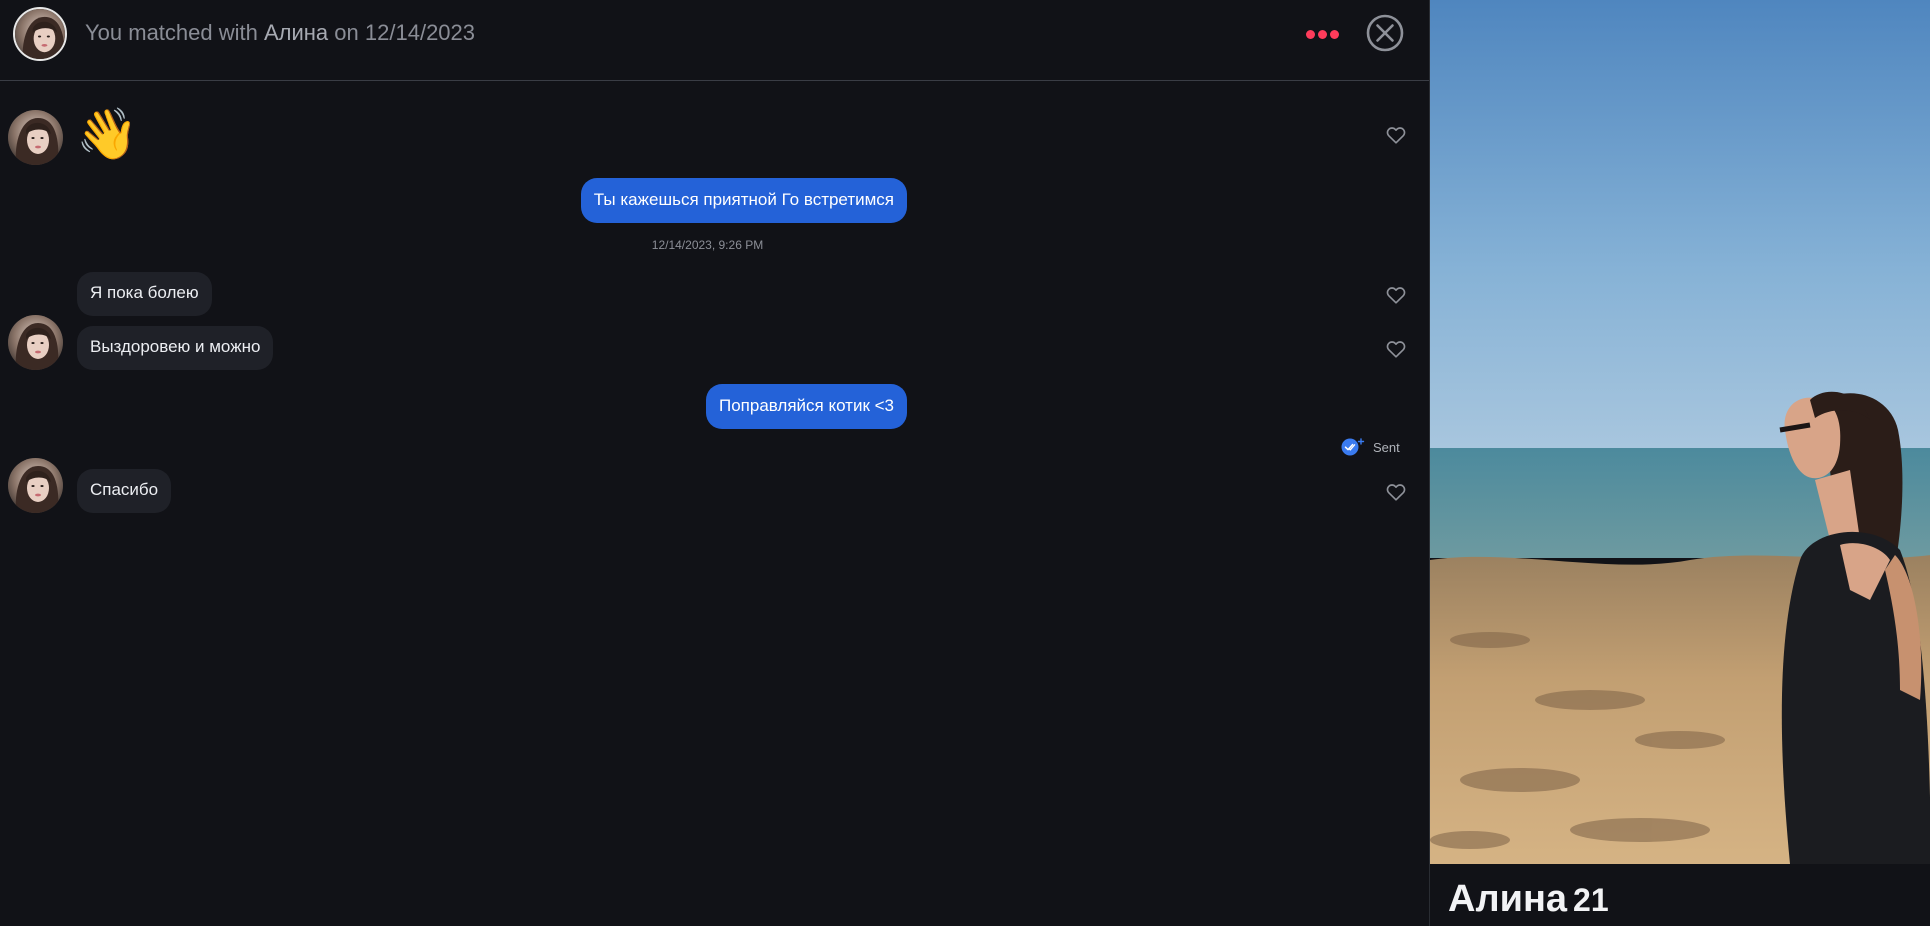 The width and height of the screenshot is (1930, 926). Describe the element at coordinates (806, 406) in the screenshot. I see `outgoing-message: Поправляйся котик <3` at that location.